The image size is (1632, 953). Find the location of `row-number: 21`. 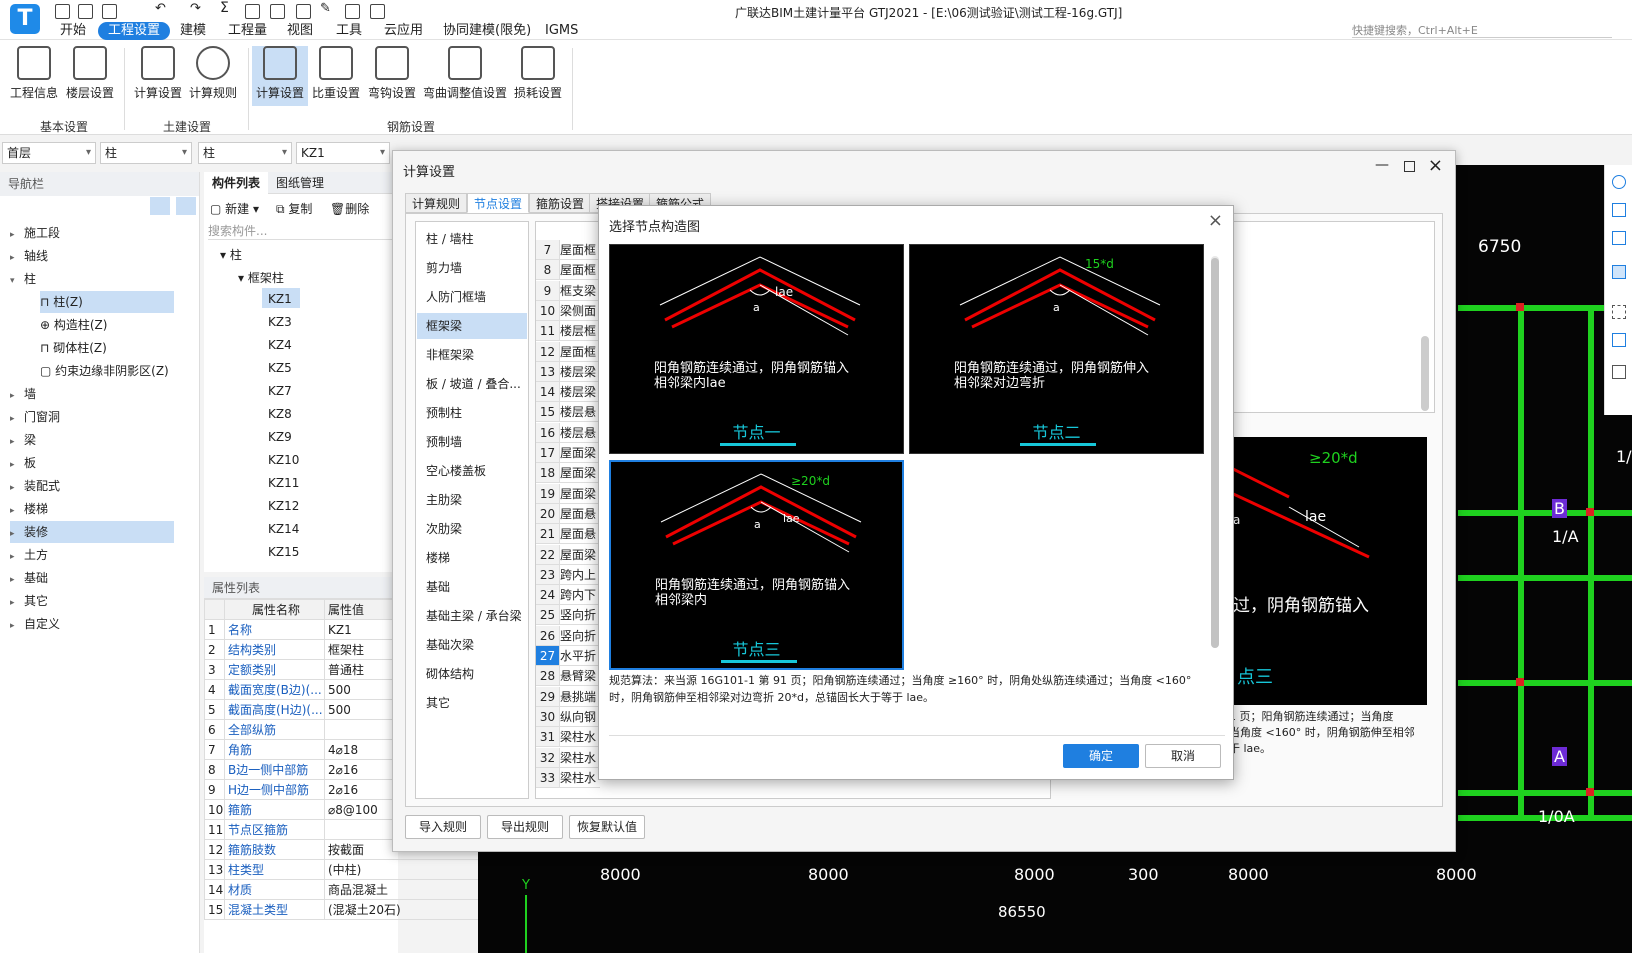

row-number: 21 is located at coordinates (548, 534).